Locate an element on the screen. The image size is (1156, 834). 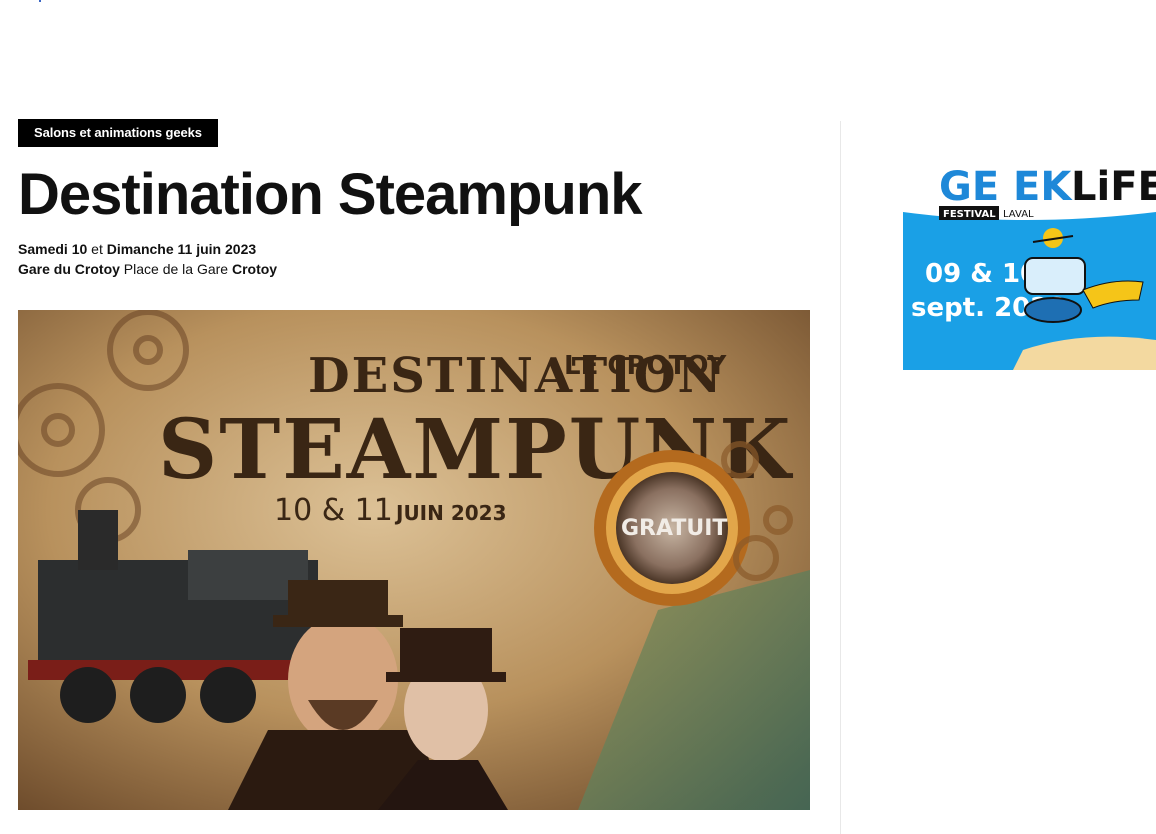
ad-logo-part3: LiFE is located at coordinates (1113, 187).